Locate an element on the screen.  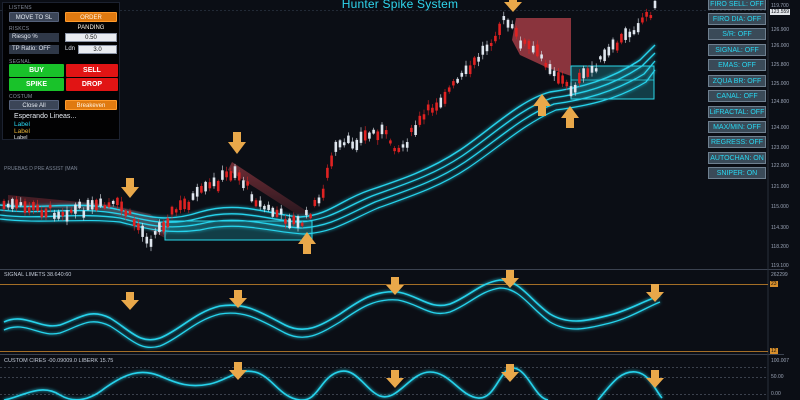
ldn-label: Ldn is located at coordinates (70, 49).